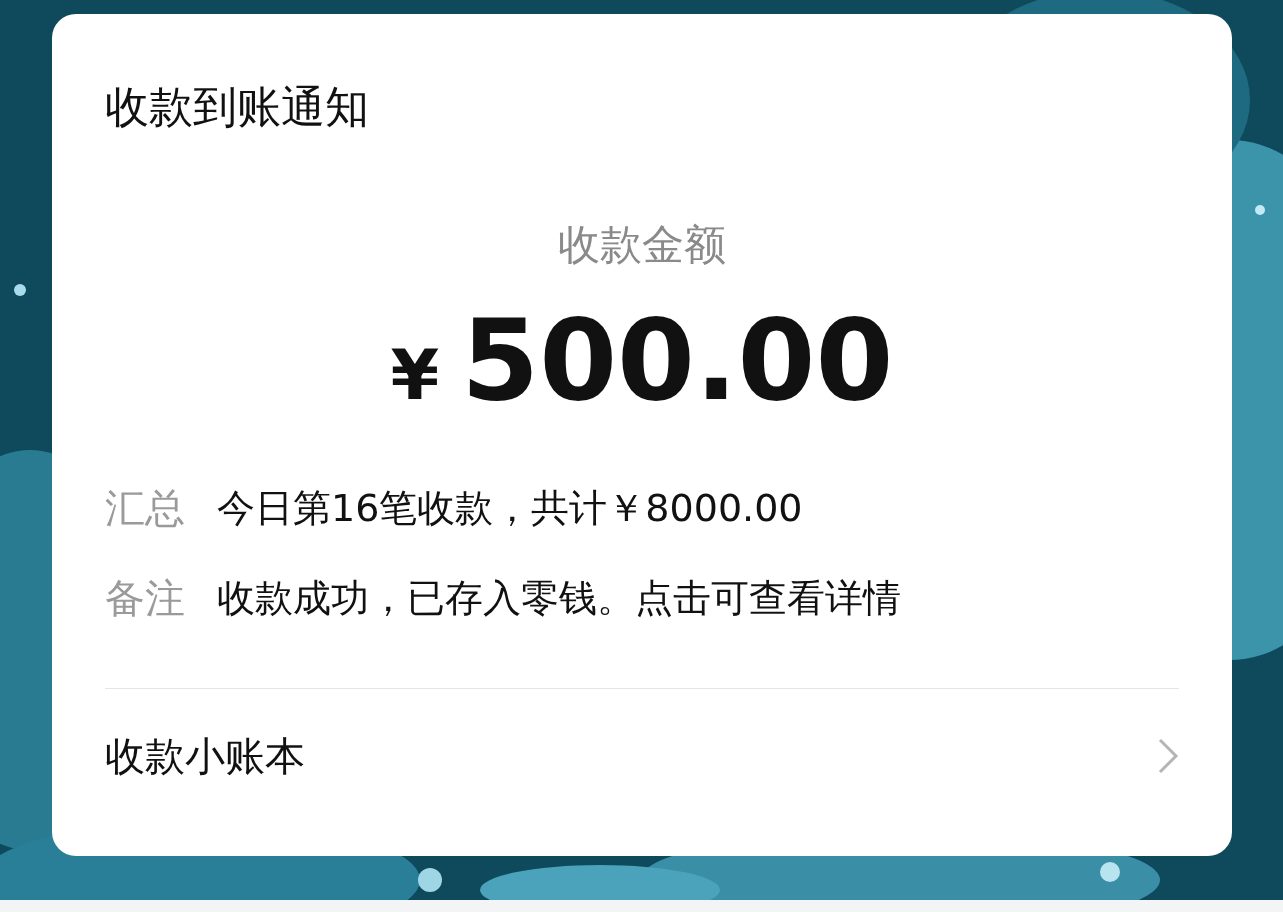 This screenshot has width=1283, height=912. What do you see at coordinates (145, 508) in the screenshot?
I see `detail-label: 汇总` at bounding box center [145, 508].